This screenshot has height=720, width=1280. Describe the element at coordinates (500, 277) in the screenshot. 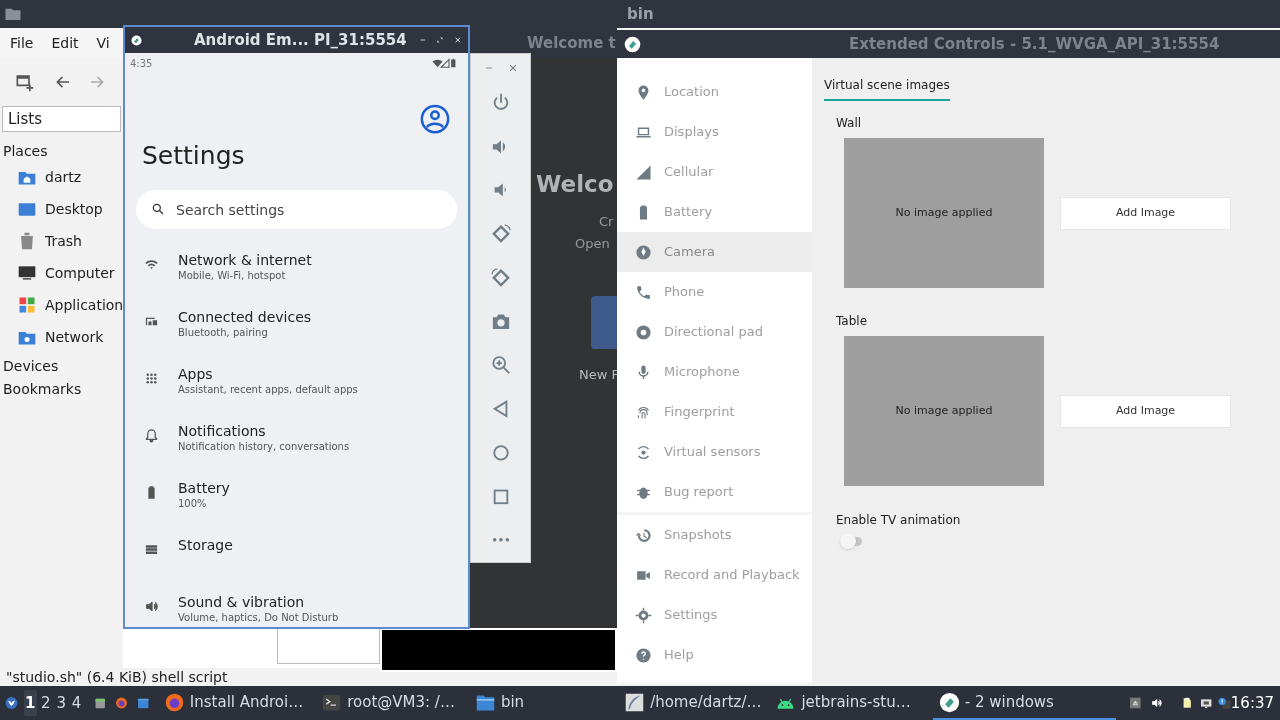

I see `rotate-right-icon` at that location.